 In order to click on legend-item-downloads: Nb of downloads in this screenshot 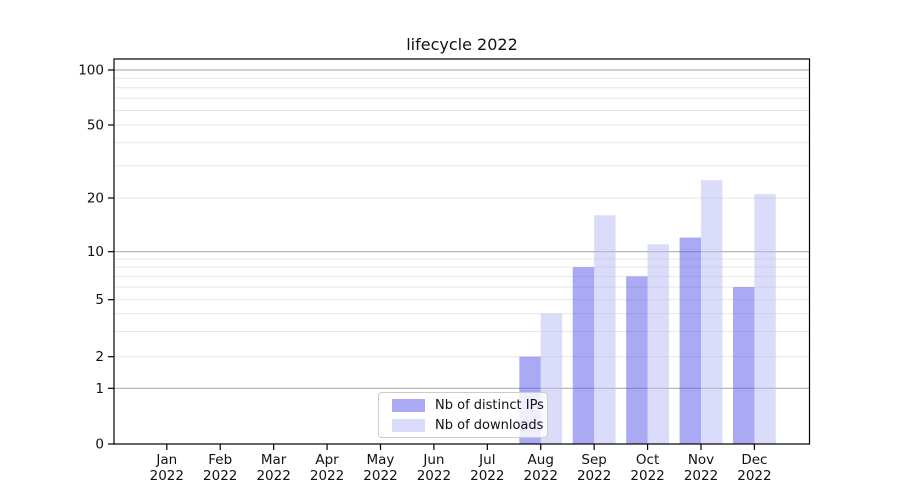, I will do `click(463, 425)`.